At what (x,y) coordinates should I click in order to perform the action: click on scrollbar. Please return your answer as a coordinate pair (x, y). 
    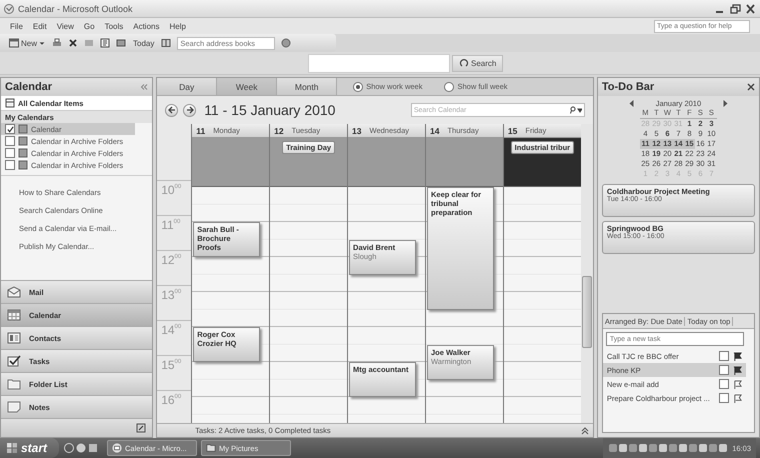
    Looking at the image, I should click on (586, 273).